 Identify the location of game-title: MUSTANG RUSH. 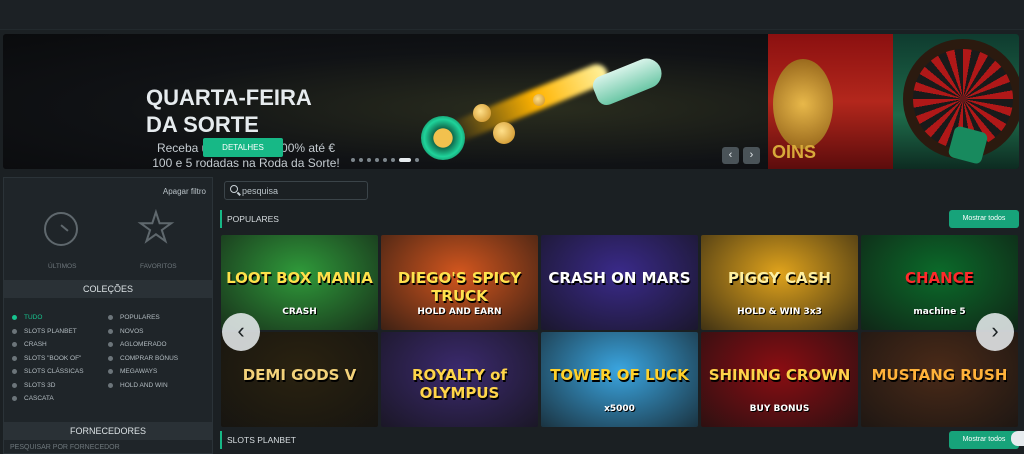
(939, 375).